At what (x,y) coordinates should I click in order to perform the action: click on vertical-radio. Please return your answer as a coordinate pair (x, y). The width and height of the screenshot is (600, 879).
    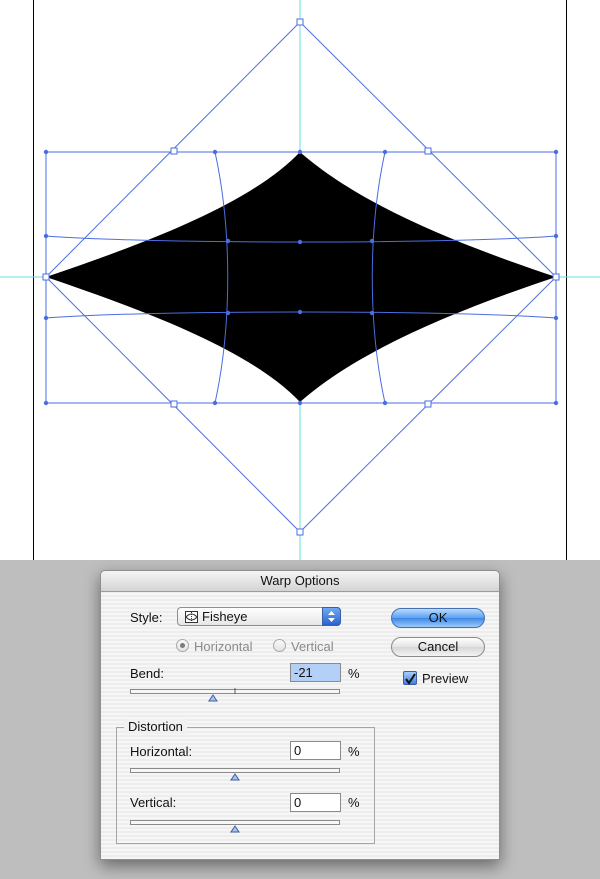
    Looking at the image, I should click on (279, 645).